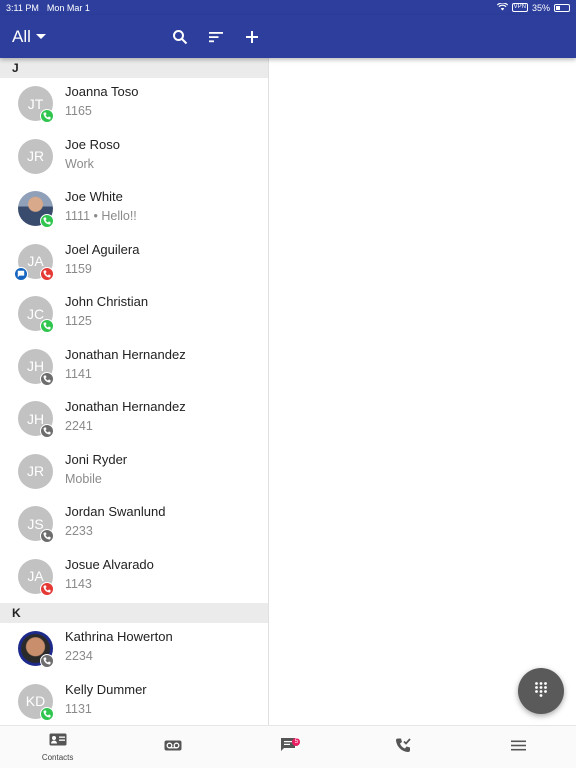 Image resolution: width=576 pixels, height=768 pixels. I want to click on contact-text: Kathrina Howerton 2234, so click(119, 646).